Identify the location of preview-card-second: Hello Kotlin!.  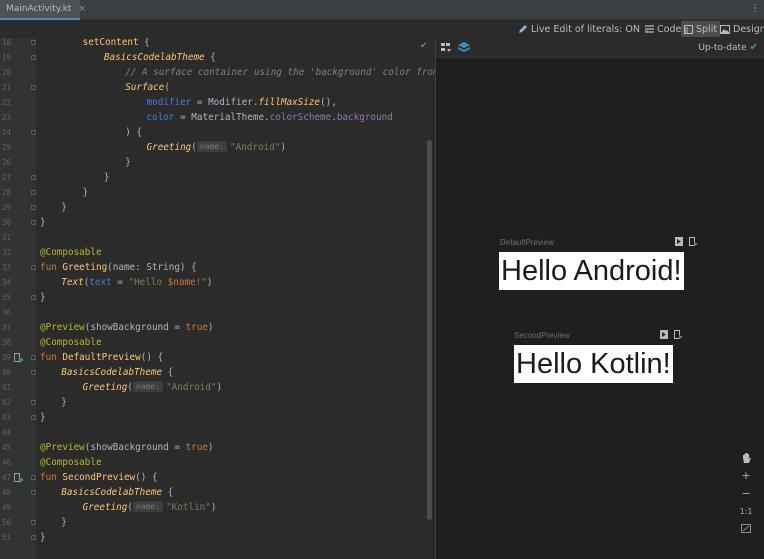
(593, 364).